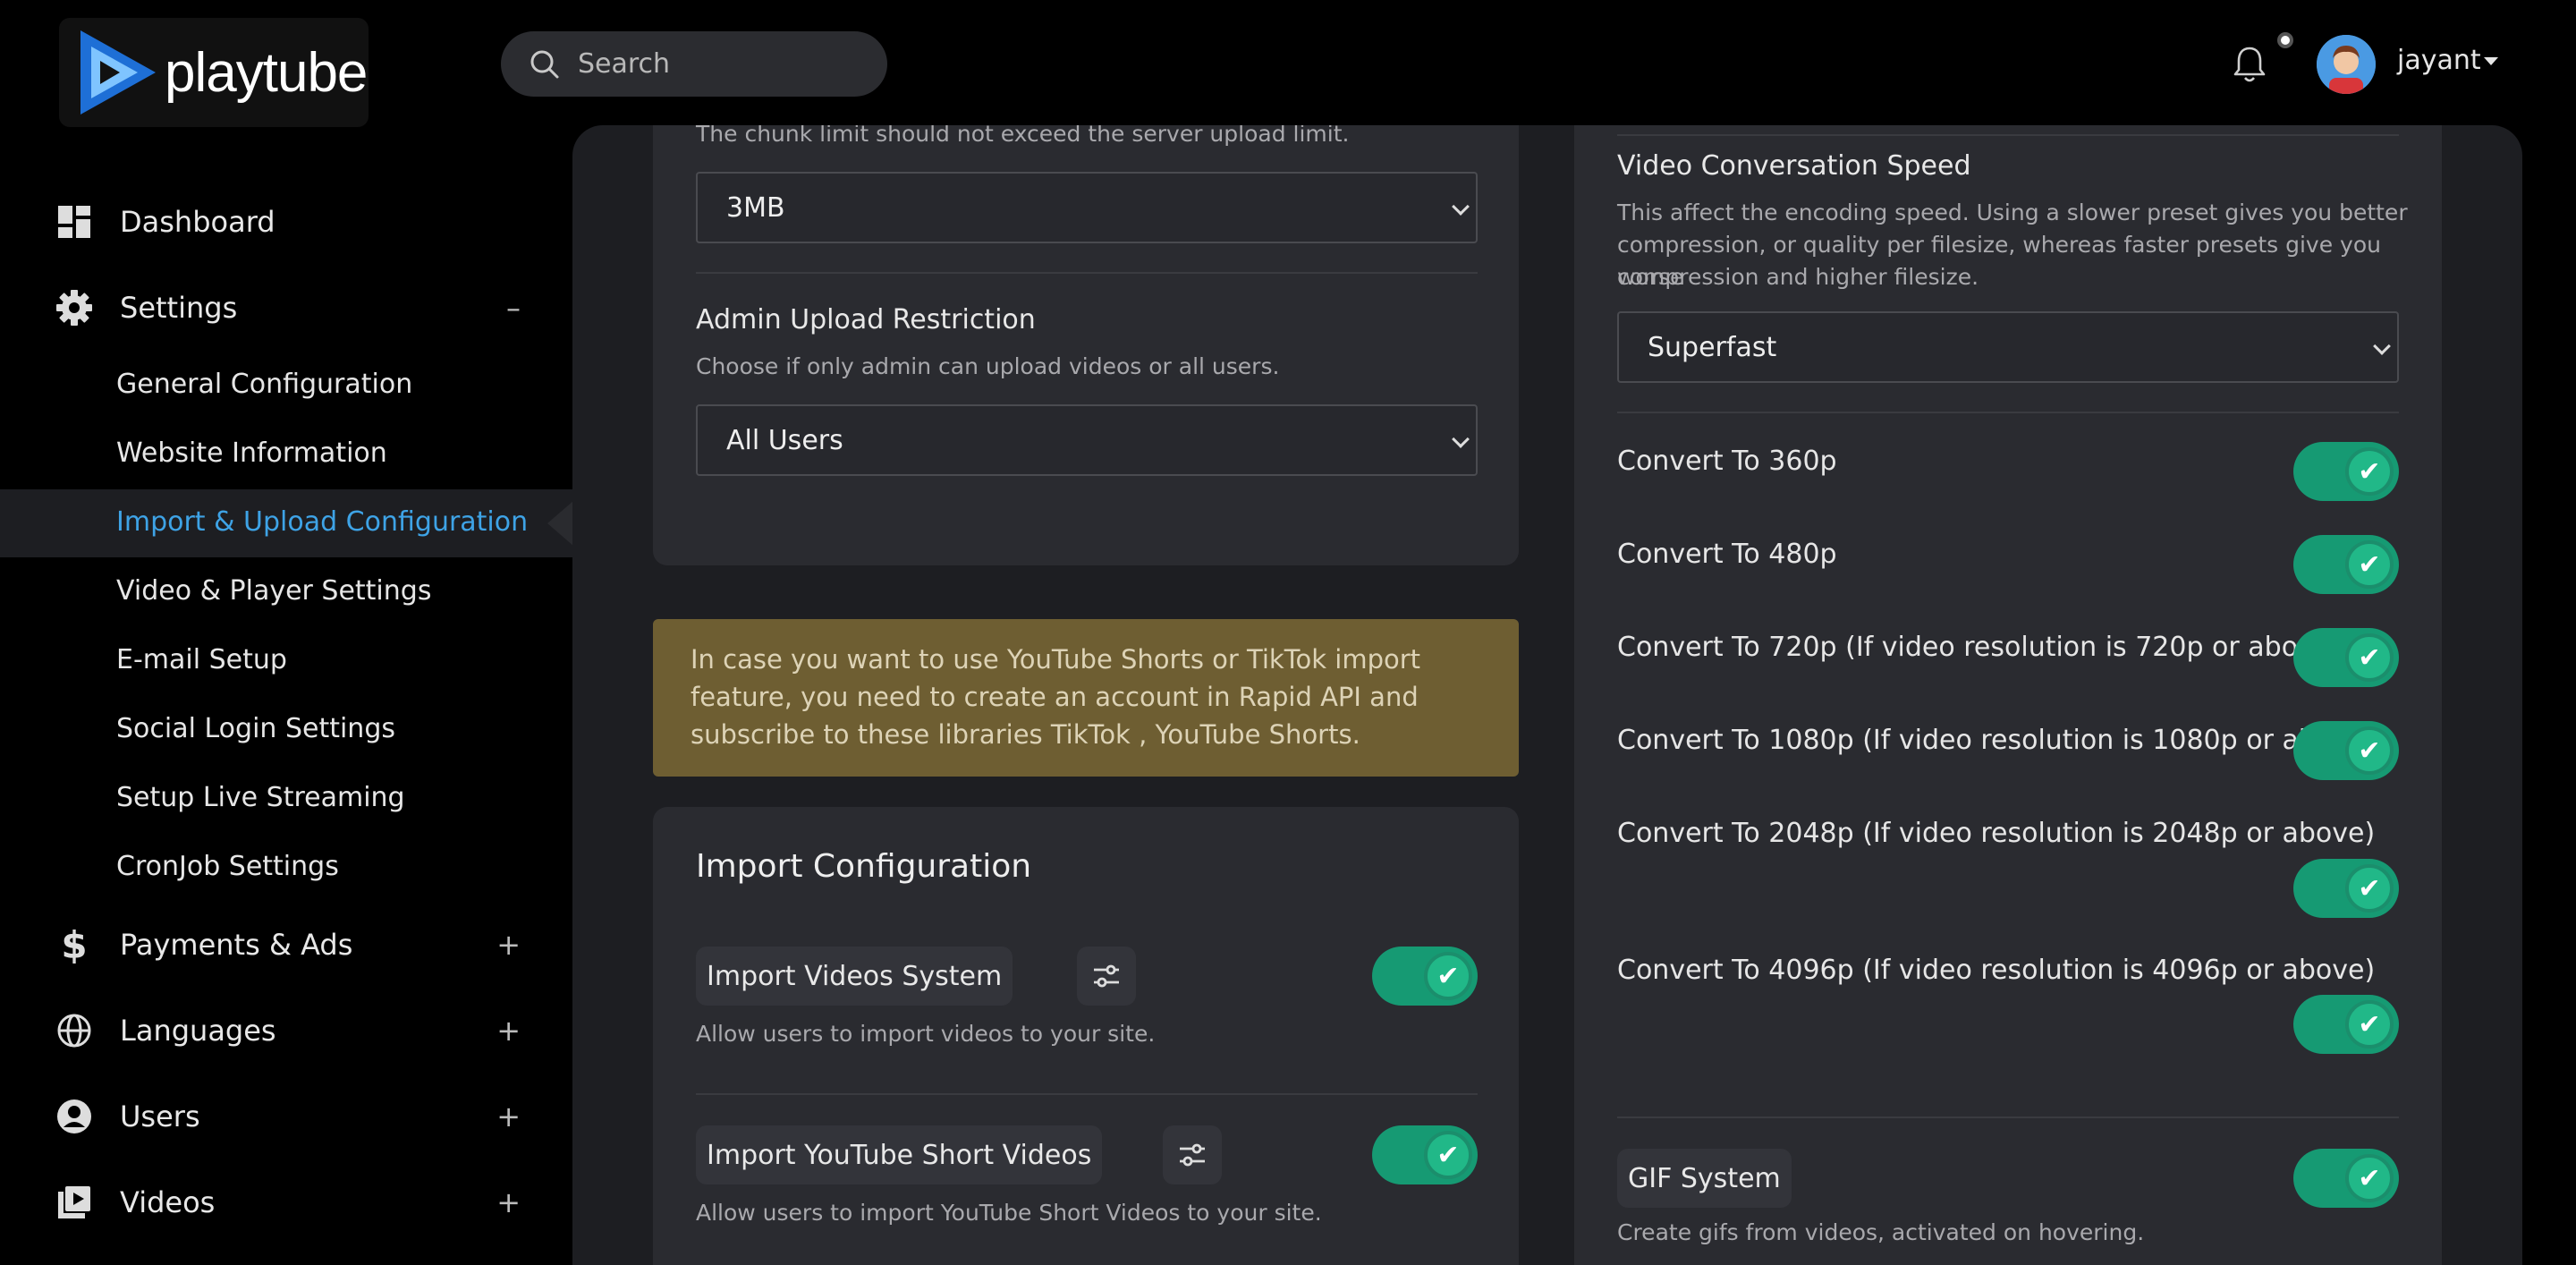 This screenshot has height=1265, width=2576. What do you see at coordinates (264, 384) in the screenshot?
I see `sidebar-subitem-general-configuration: General Configuration` at bounding box center [264, 384].